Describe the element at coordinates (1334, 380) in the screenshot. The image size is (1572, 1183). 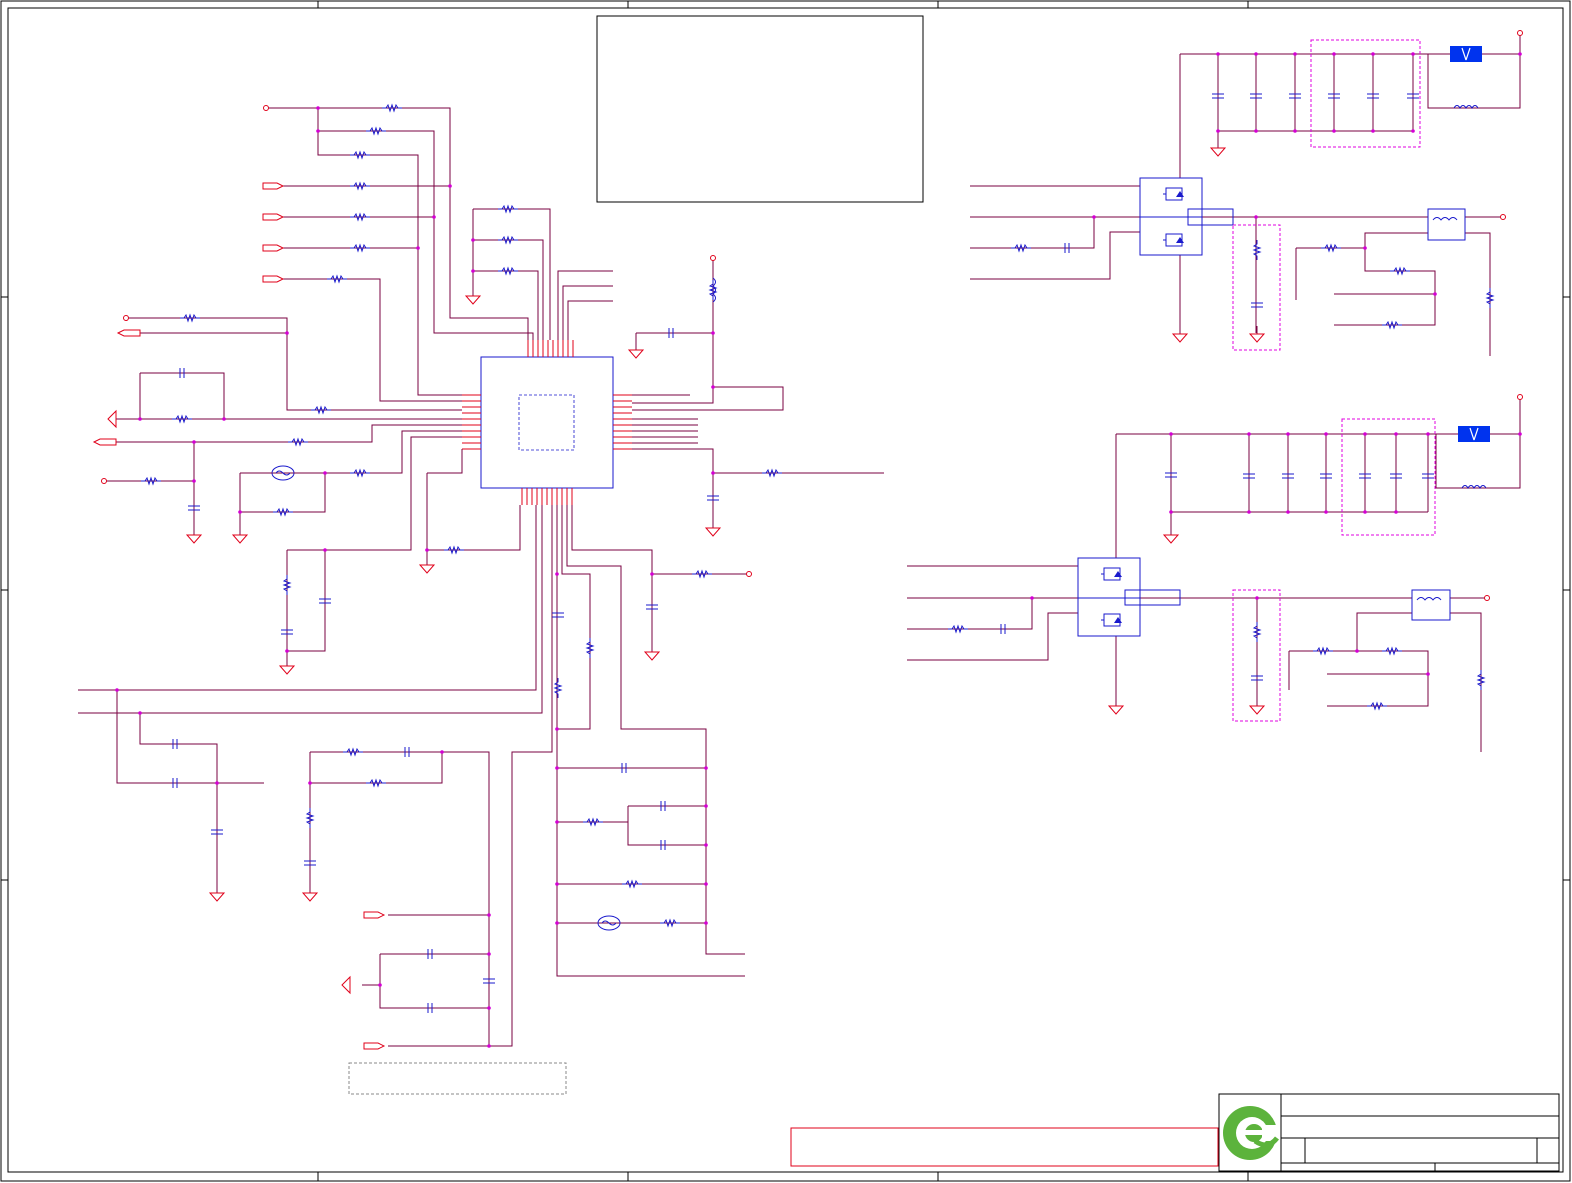
I see `highlight-boxes` at that location.